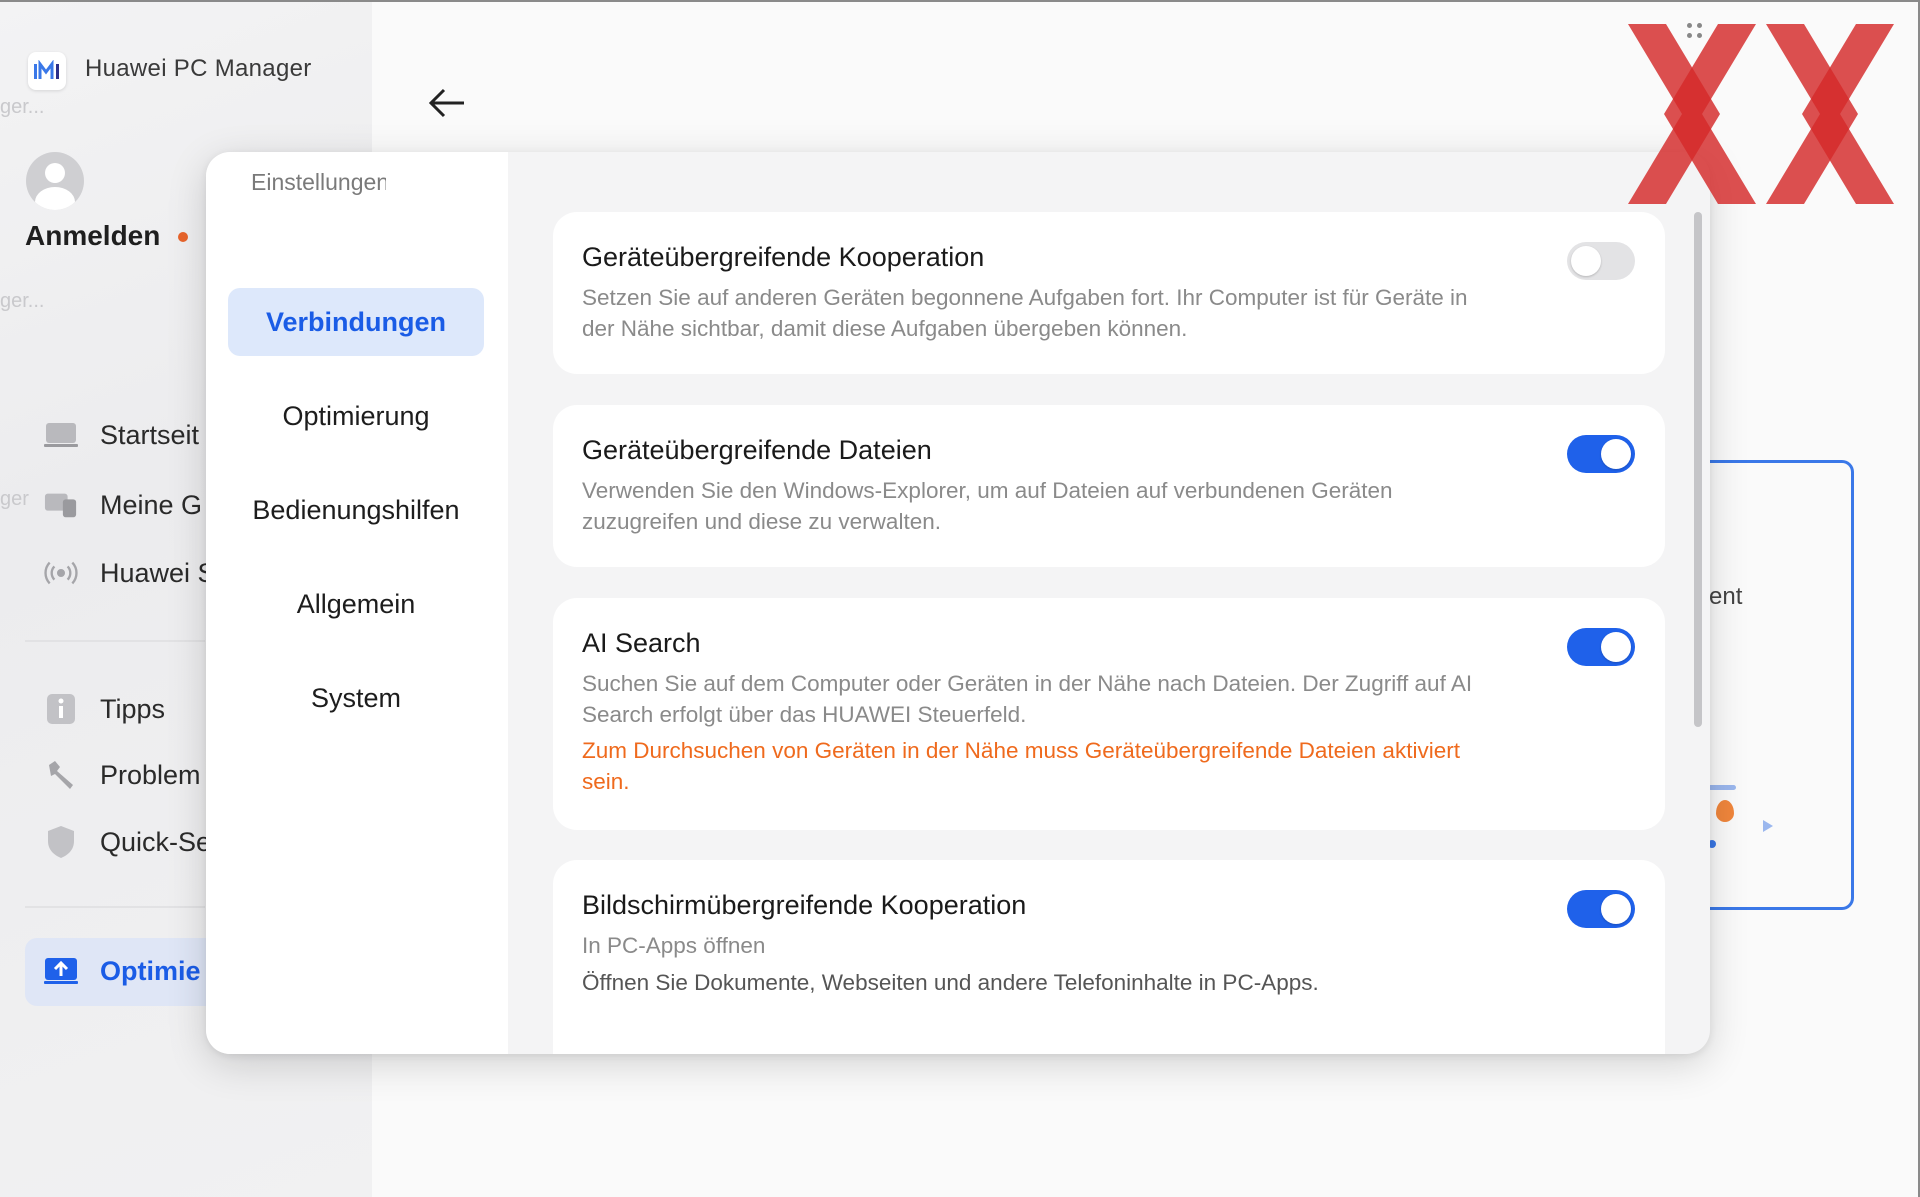 The width and height of the screenshot is (1920, 1197). What do you see at coordinates (198, 68) in the screenshot?
I see `app-title: Huawei PC Manager` at bounding box center [198, 68].